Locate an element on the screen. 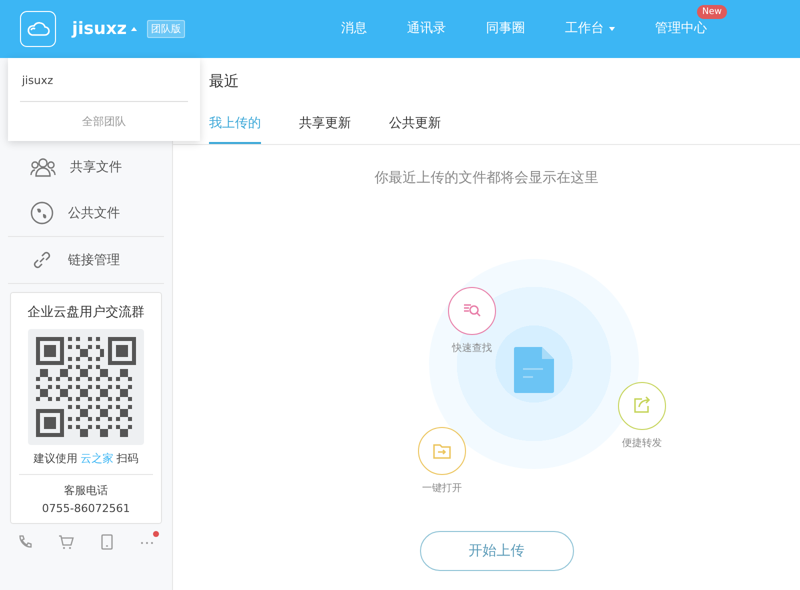  account-switcher: jisuxz is located at coordinates (104, 29).